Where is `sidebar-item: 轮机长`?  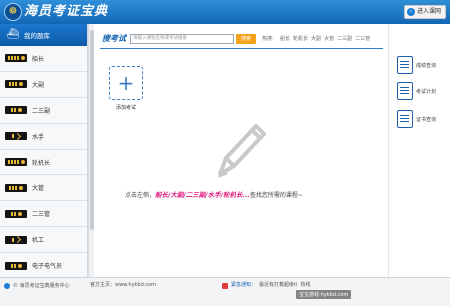
sidebar-item: 轮机长 is located at coordinates (43, 162).